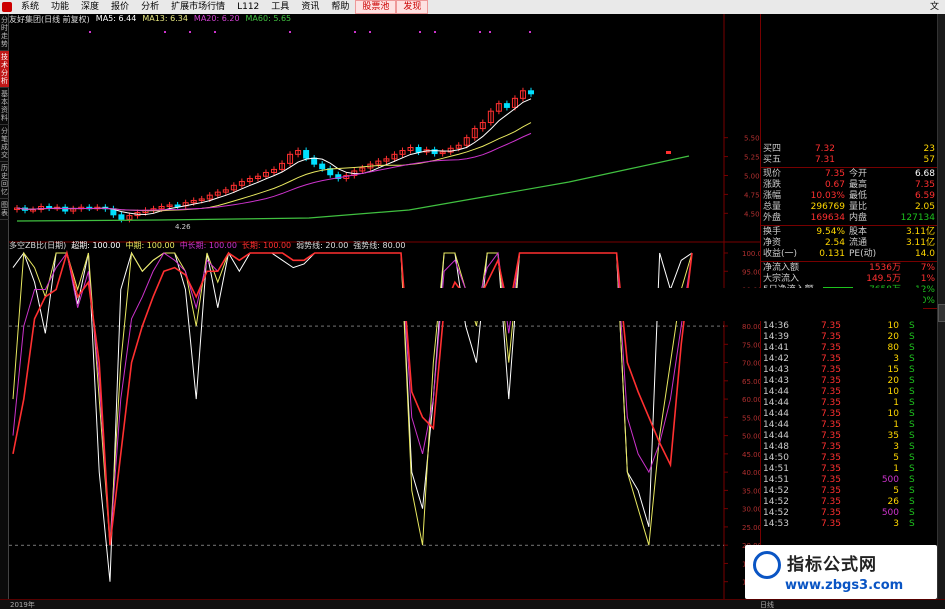  I want to click on menu-news: 资讯, so click(310, 7).